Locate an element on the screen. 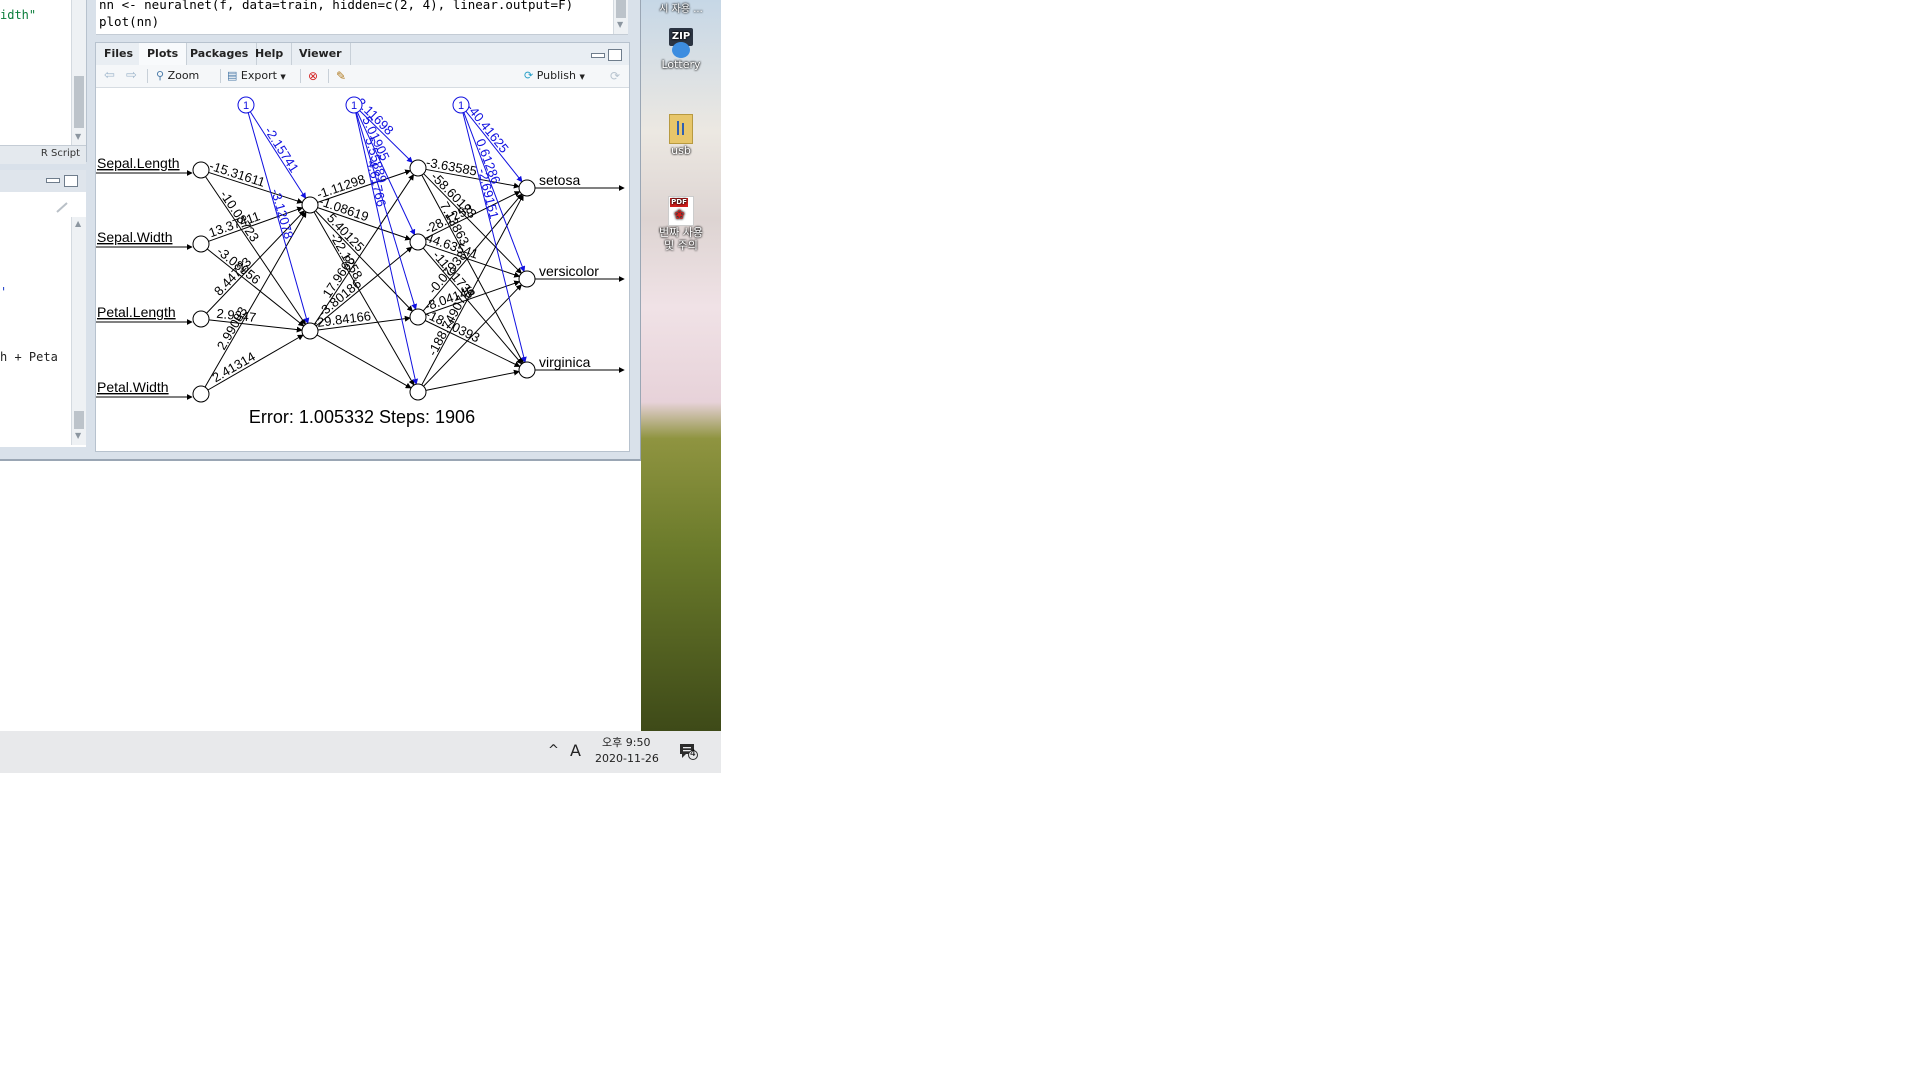 Image resolution: width=1920 pixels, height=1080 pixels. desktop-icon-lottery: ZIP Lottery is located at coordinates (681, 49).